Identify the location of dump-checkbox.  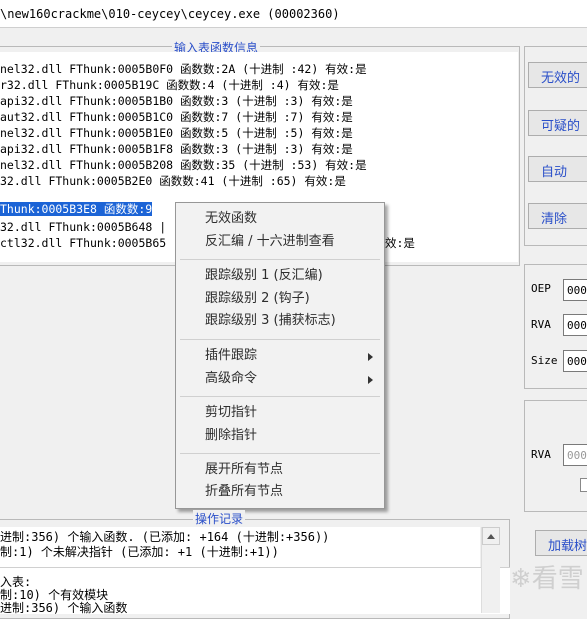
(583, 485).